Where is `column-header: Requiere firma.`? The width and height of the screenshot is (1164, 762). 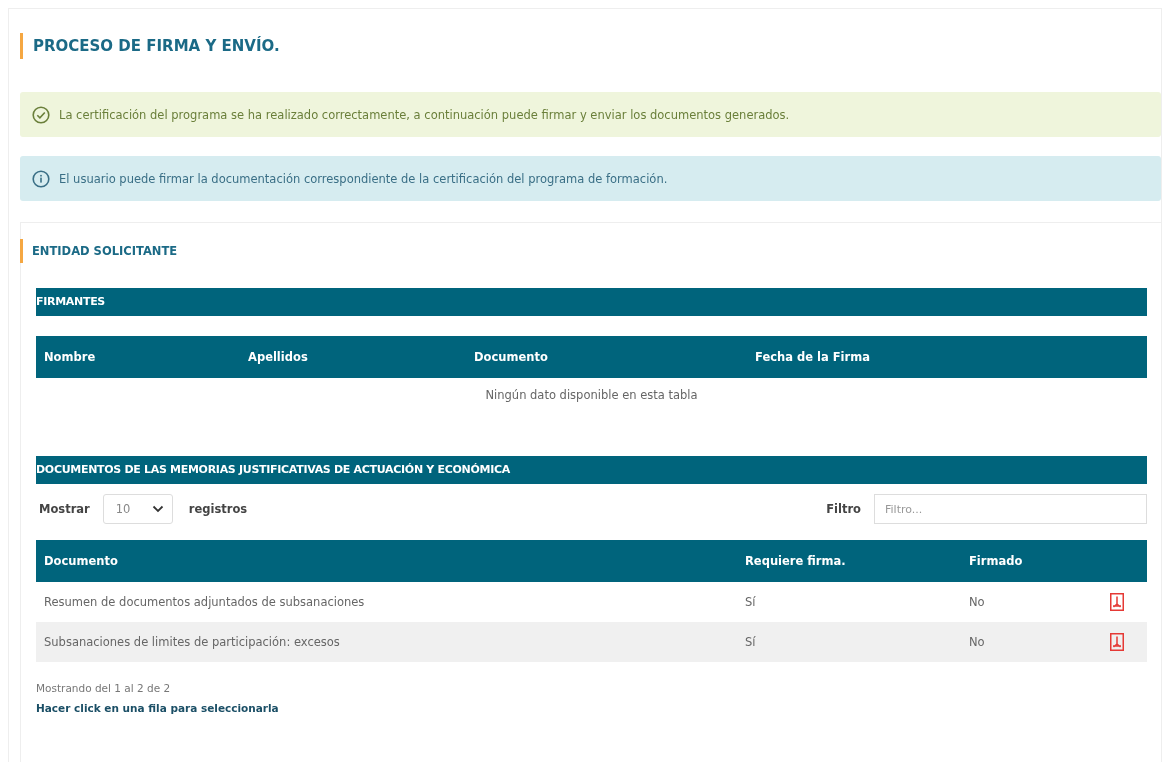
column-header: Requiere firma. is located at coordinates (849, 561).